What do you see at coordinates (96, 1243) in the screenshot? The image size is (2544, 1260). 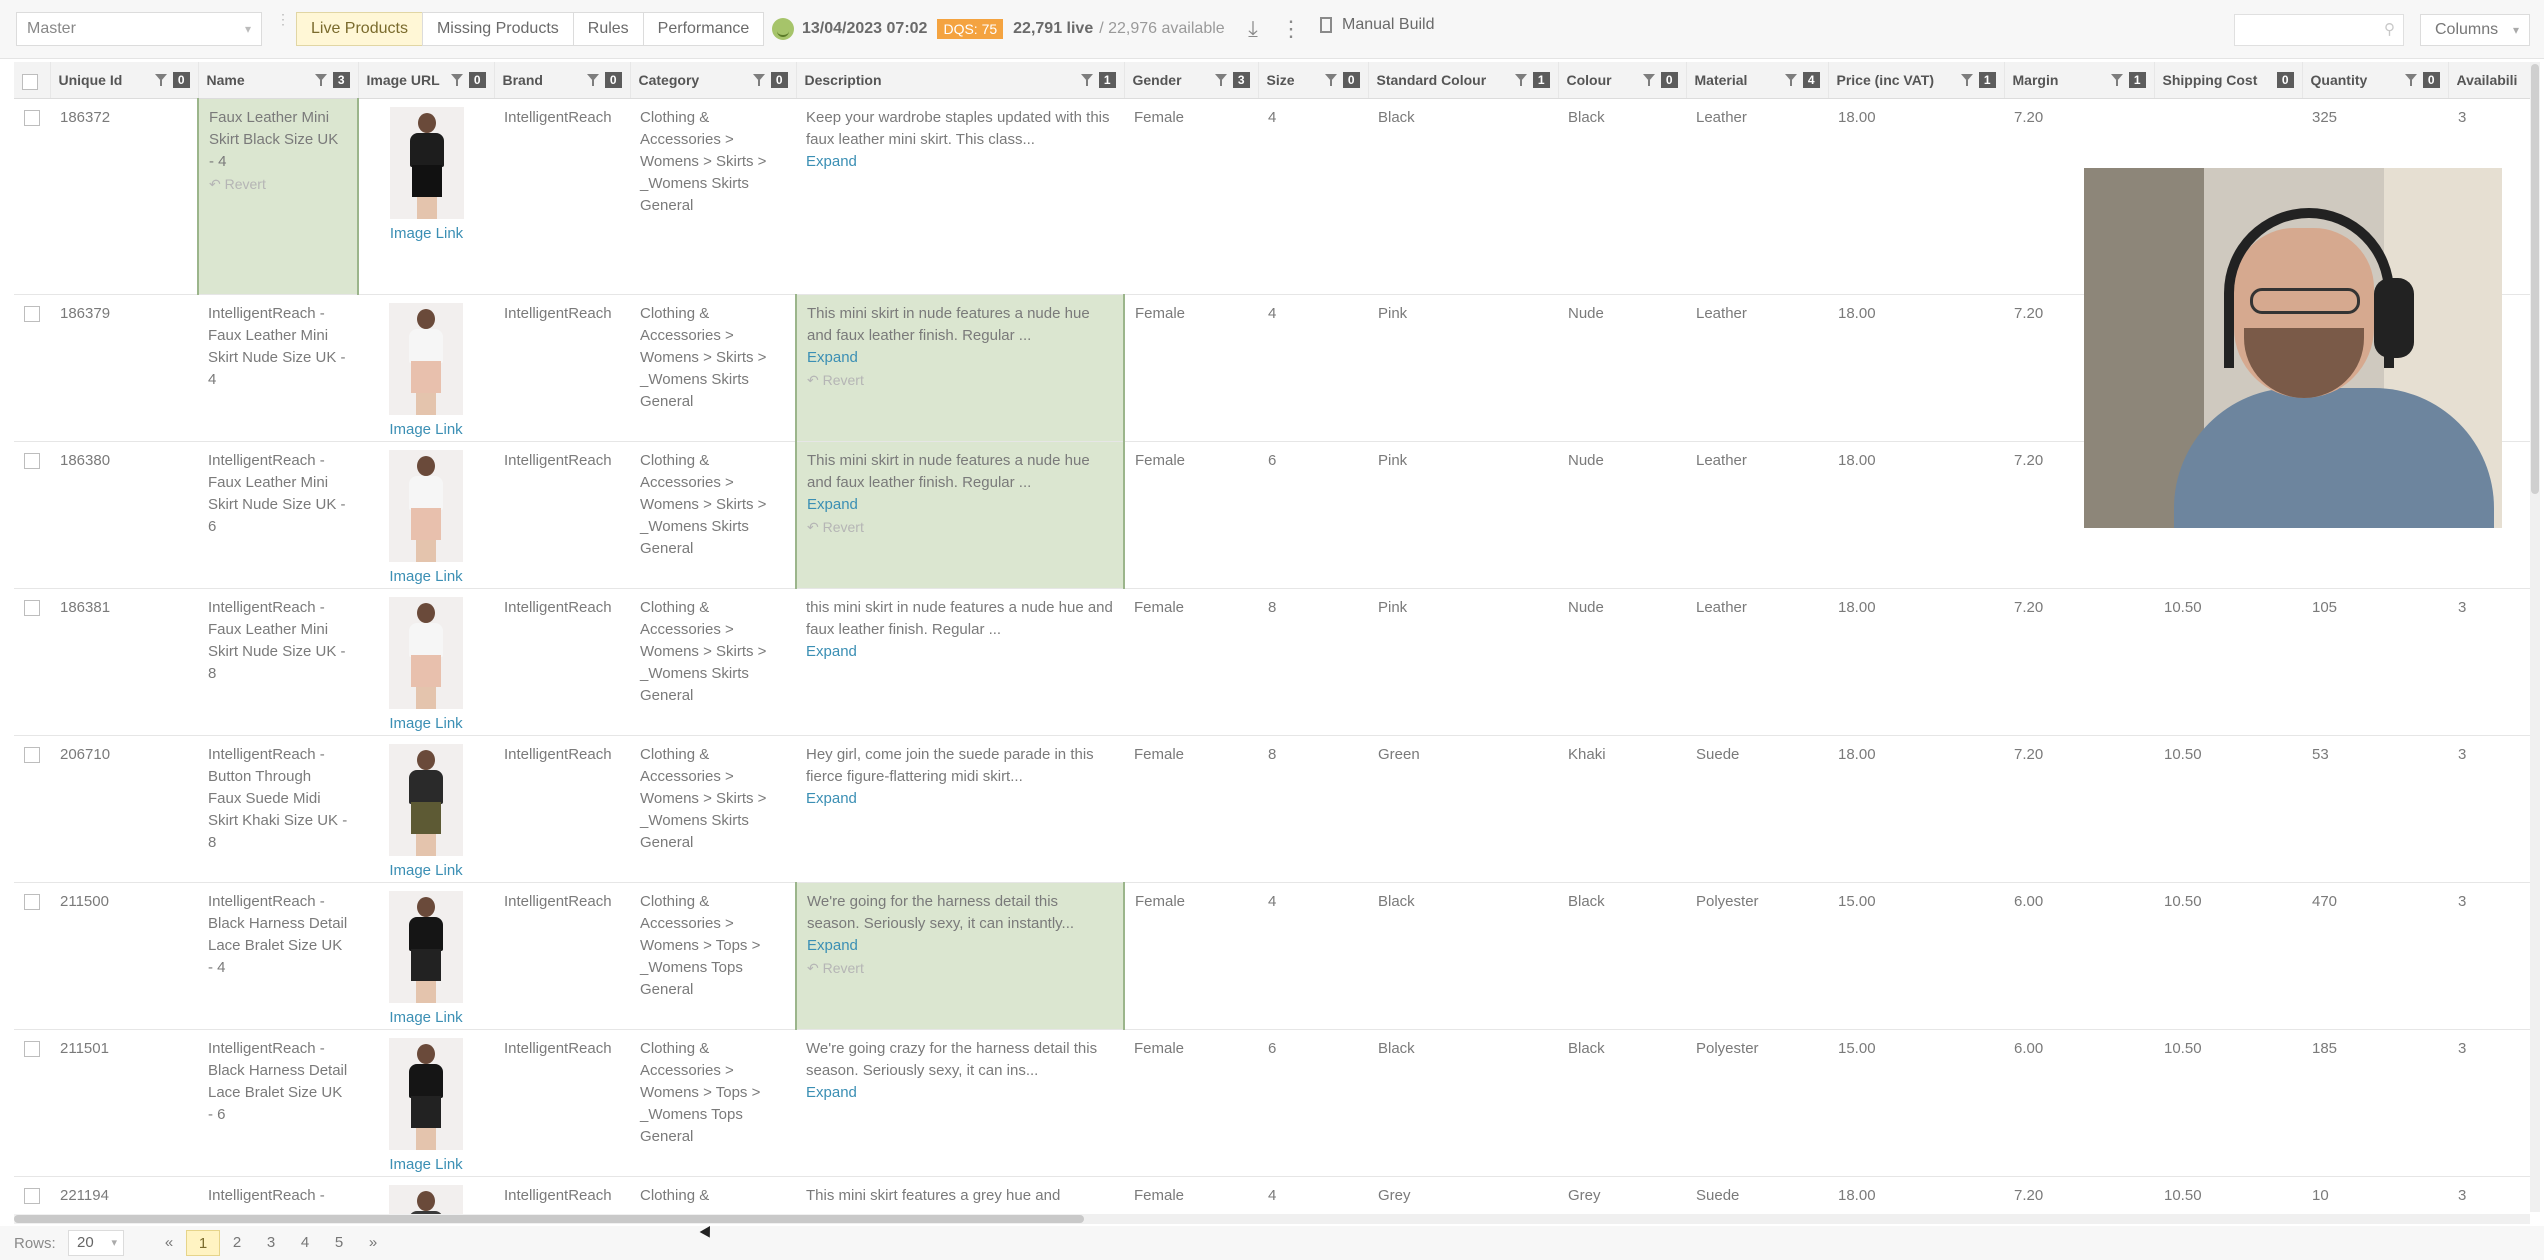 I see `rows-per-page-select: 20 ▾` at bounding box center [96, 1243].